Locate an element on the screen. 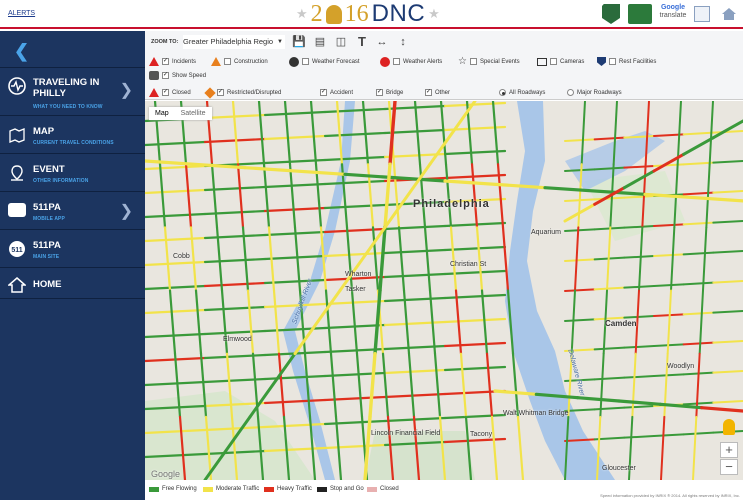 This screenshot has height=500, width=743. layer-incidents: ✓ Incidents is located at coordinates (172, 61).